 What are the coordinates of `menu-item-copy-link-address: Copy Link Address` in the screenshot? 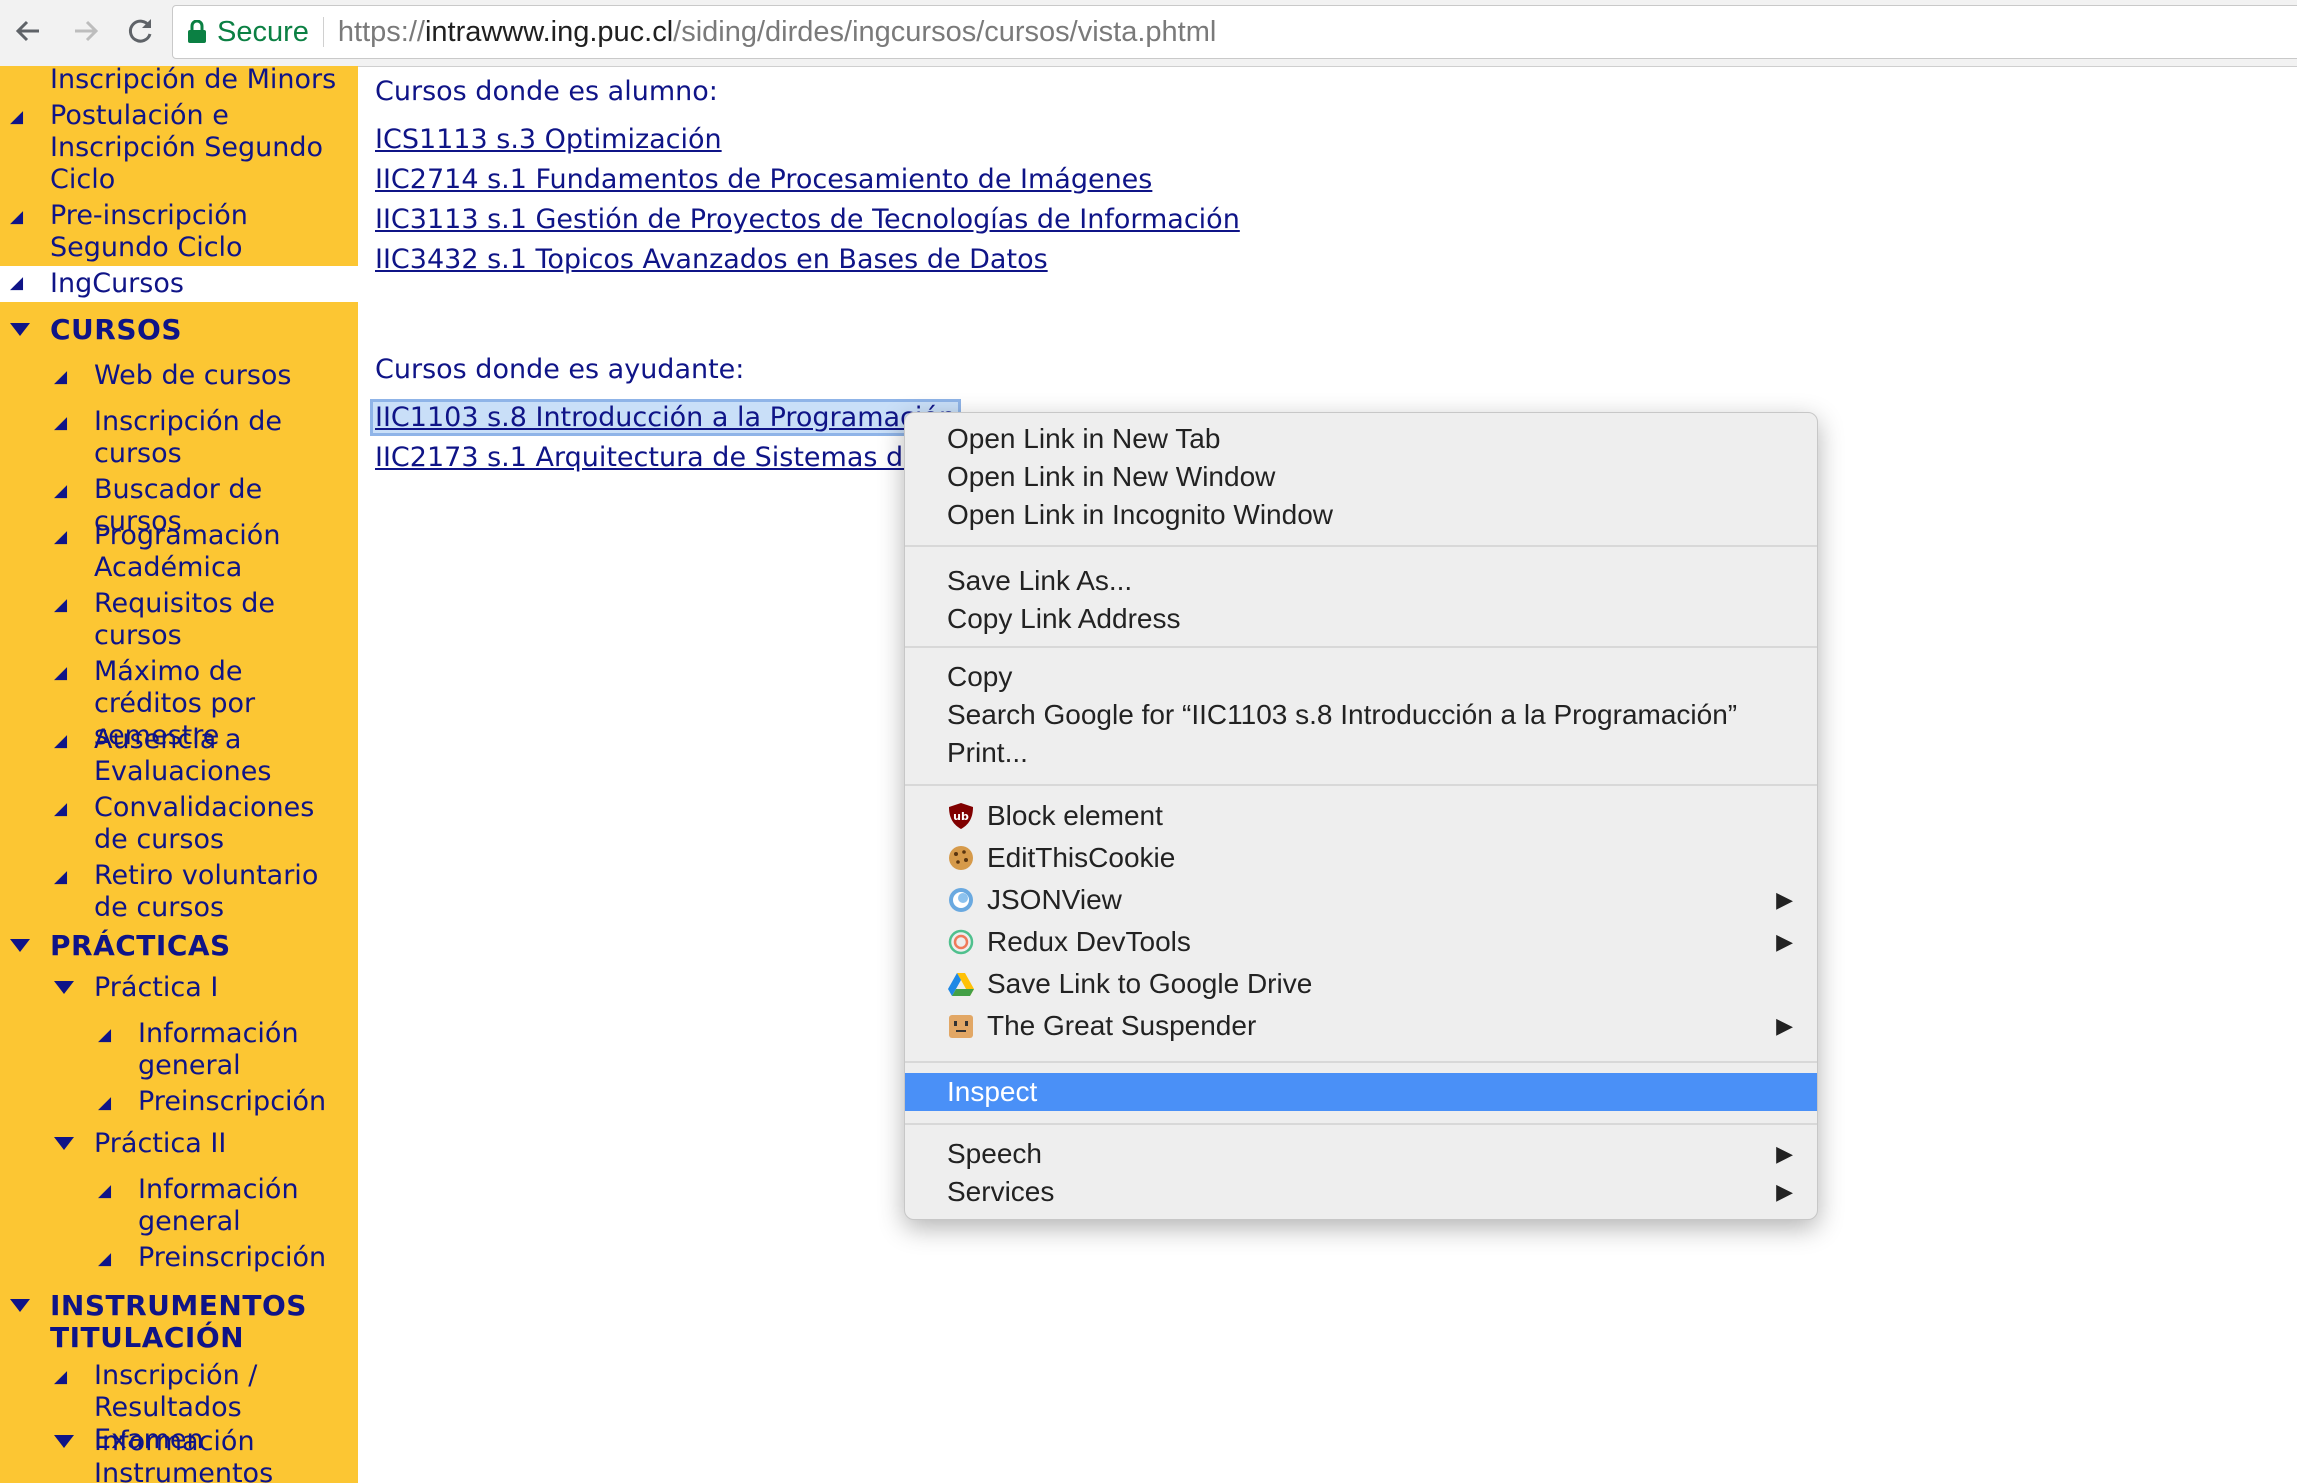 It's located at (1361, 619).